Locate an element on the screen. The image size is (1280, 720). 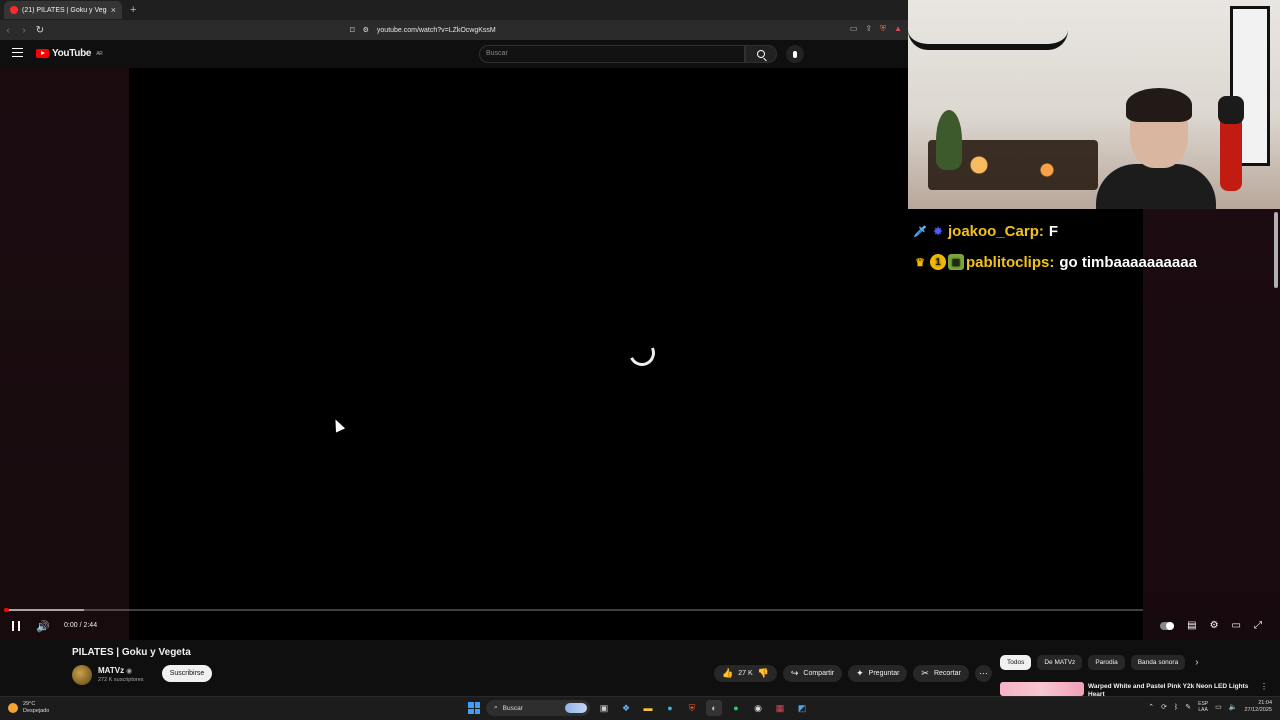
recommended-thumbnail is located at coordinates (1042, 689).